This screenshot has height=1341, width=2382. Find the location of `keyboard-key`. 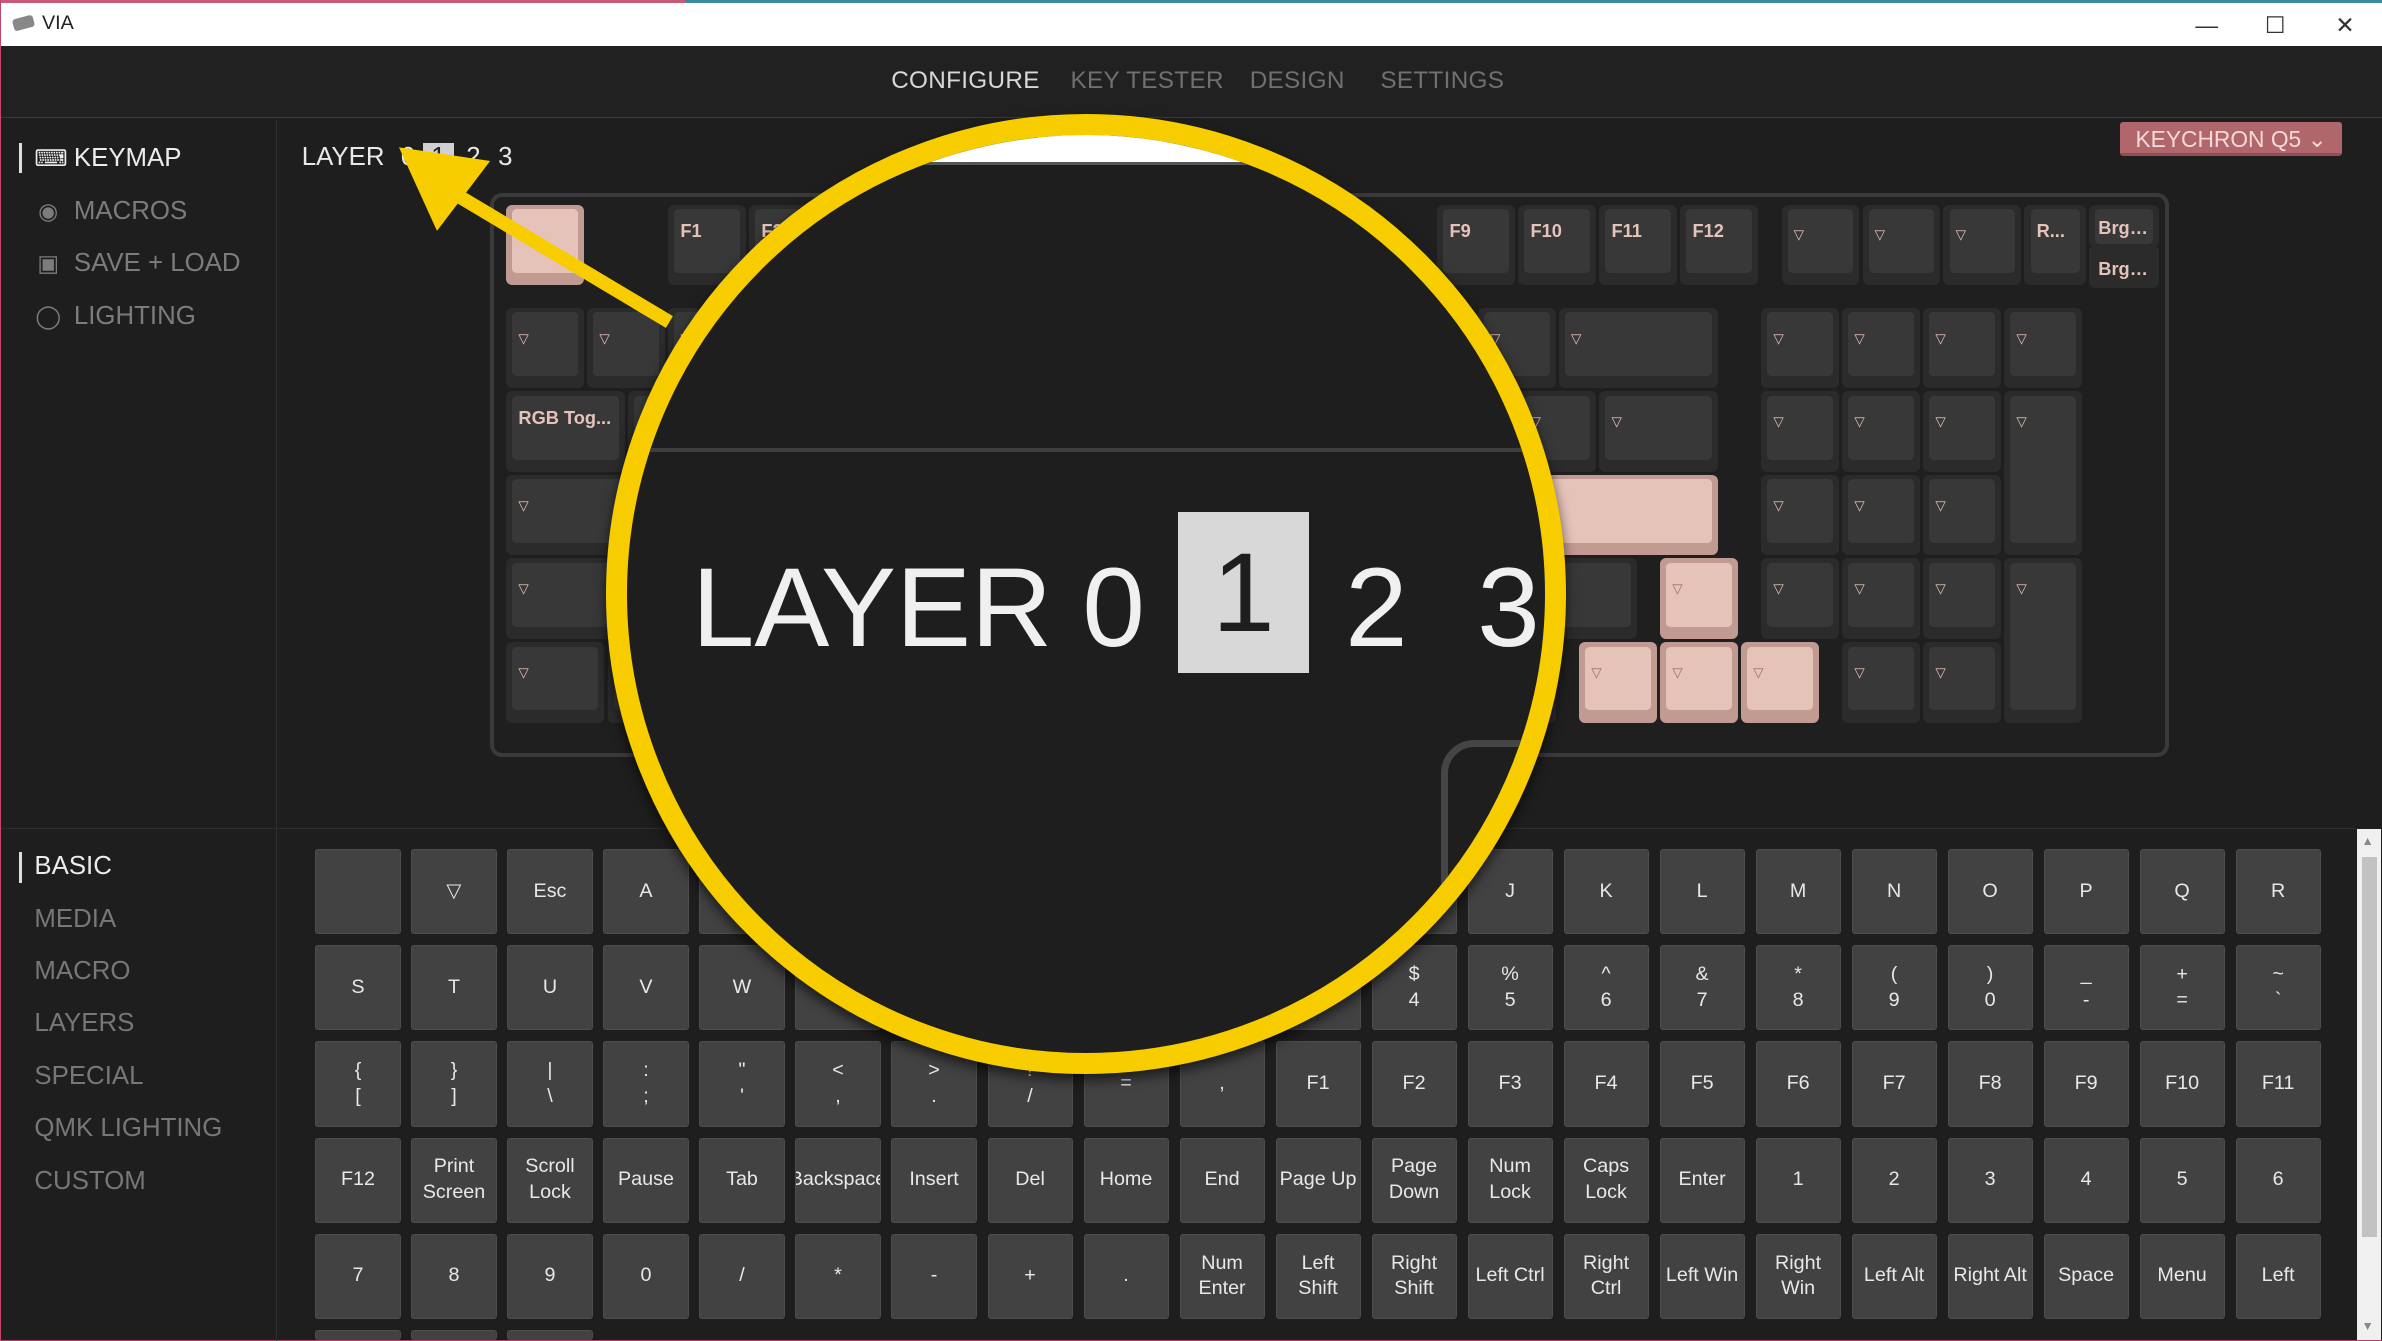

keyboard-key is located at coordinates (1628, 515).